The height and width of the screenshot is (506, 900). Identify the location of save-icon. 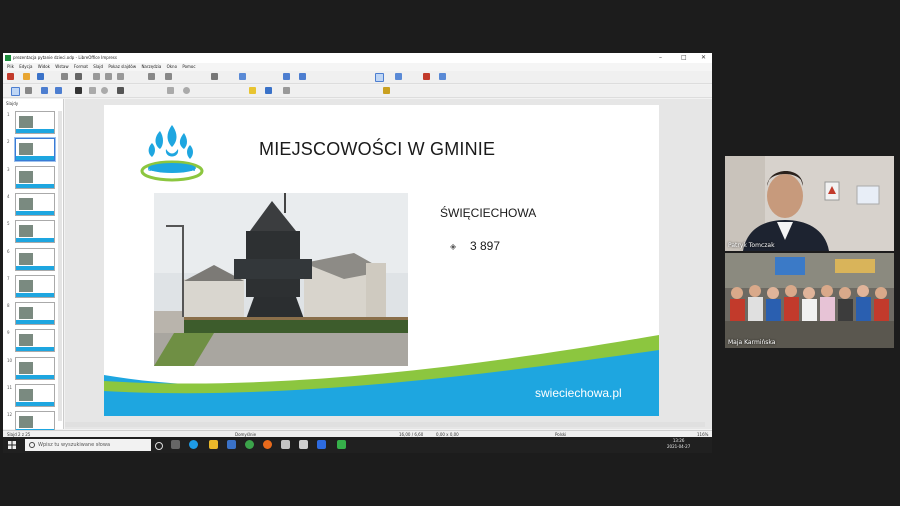
(40, 76).